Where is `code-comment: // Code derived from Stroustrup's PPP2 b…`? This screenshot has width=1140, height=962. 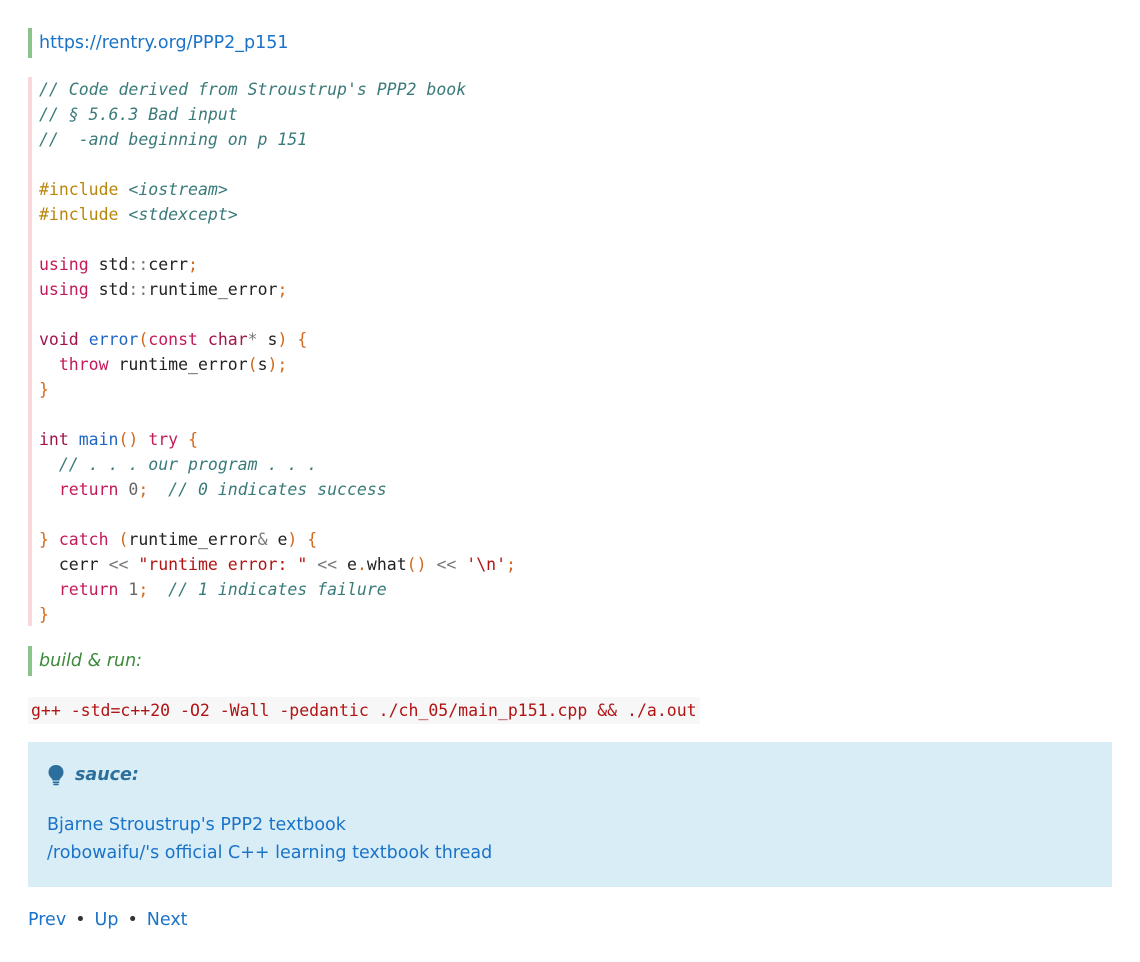
code-comment: // Code derived from Stroustrup's PPP2 b… is located at coordinates (253, 89).